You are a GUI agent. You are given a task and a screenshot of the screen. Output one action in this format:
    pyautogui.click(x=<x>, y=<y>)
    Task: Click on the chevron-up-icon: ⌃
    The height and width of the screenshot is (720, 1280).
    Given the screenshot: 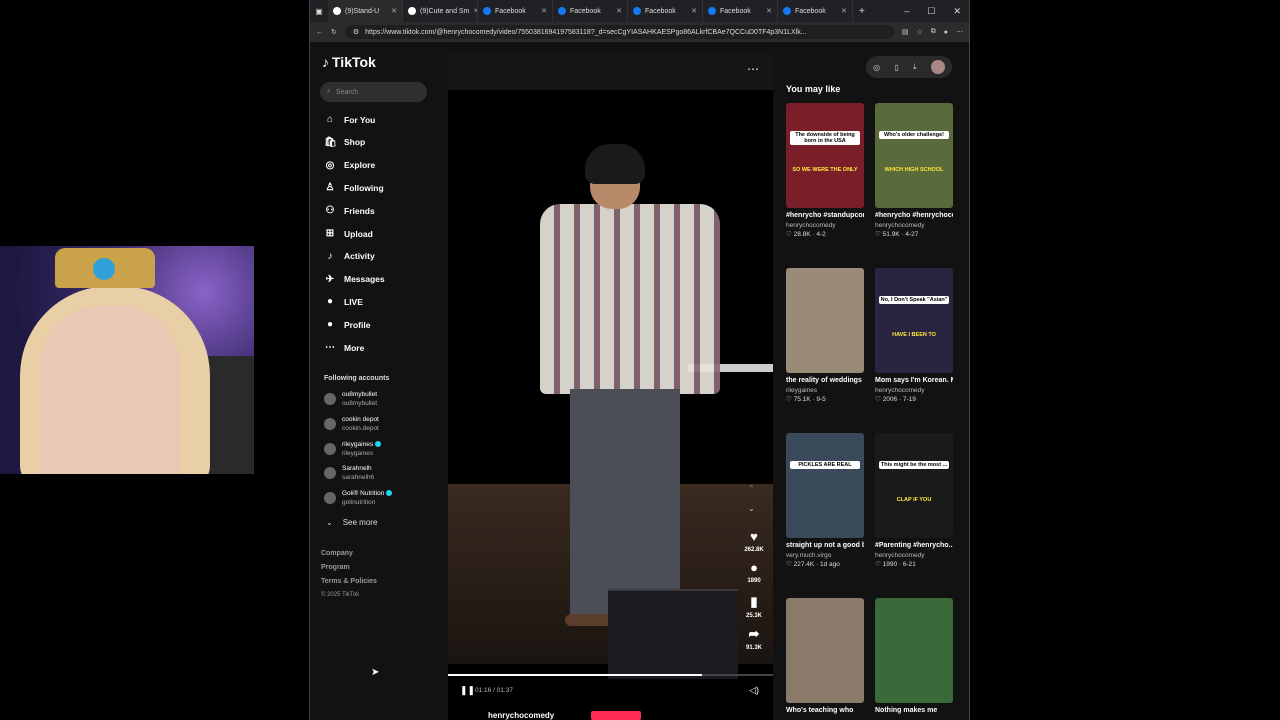 What is the action you would take?
    pyautogui.click(x=751, y=488)
    